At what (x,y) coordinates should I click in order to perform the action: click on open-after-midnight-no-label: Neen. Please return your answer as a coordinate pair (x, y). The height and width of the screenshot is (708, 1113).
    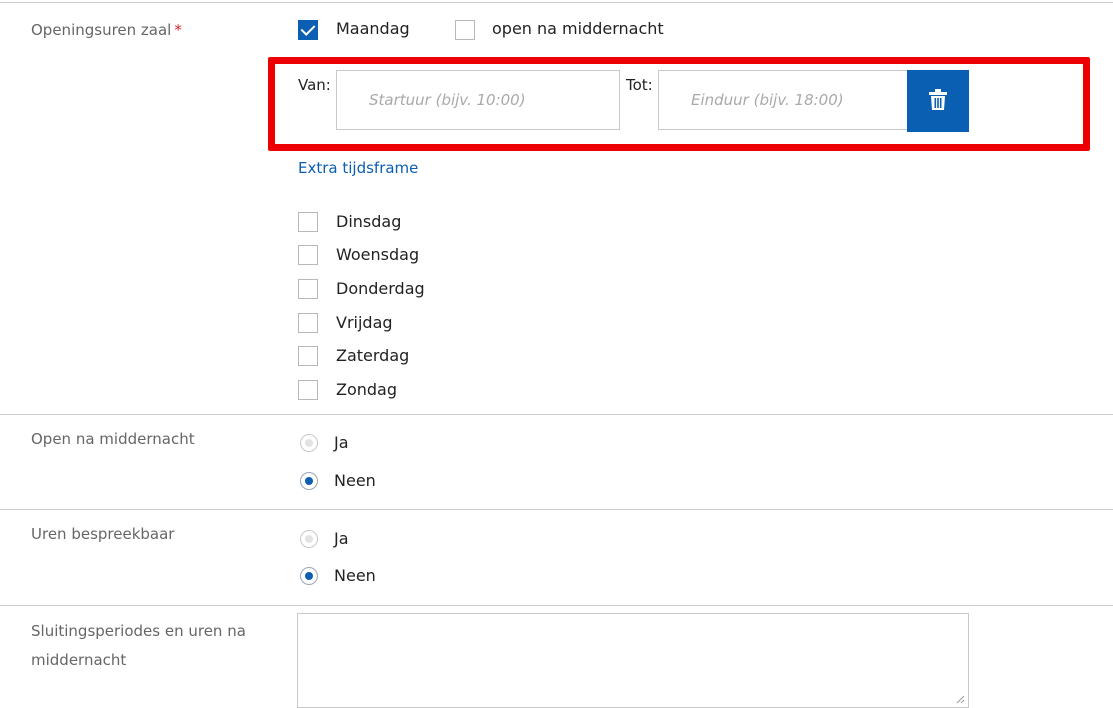
    Looking at the image, I should click on (355, 480).